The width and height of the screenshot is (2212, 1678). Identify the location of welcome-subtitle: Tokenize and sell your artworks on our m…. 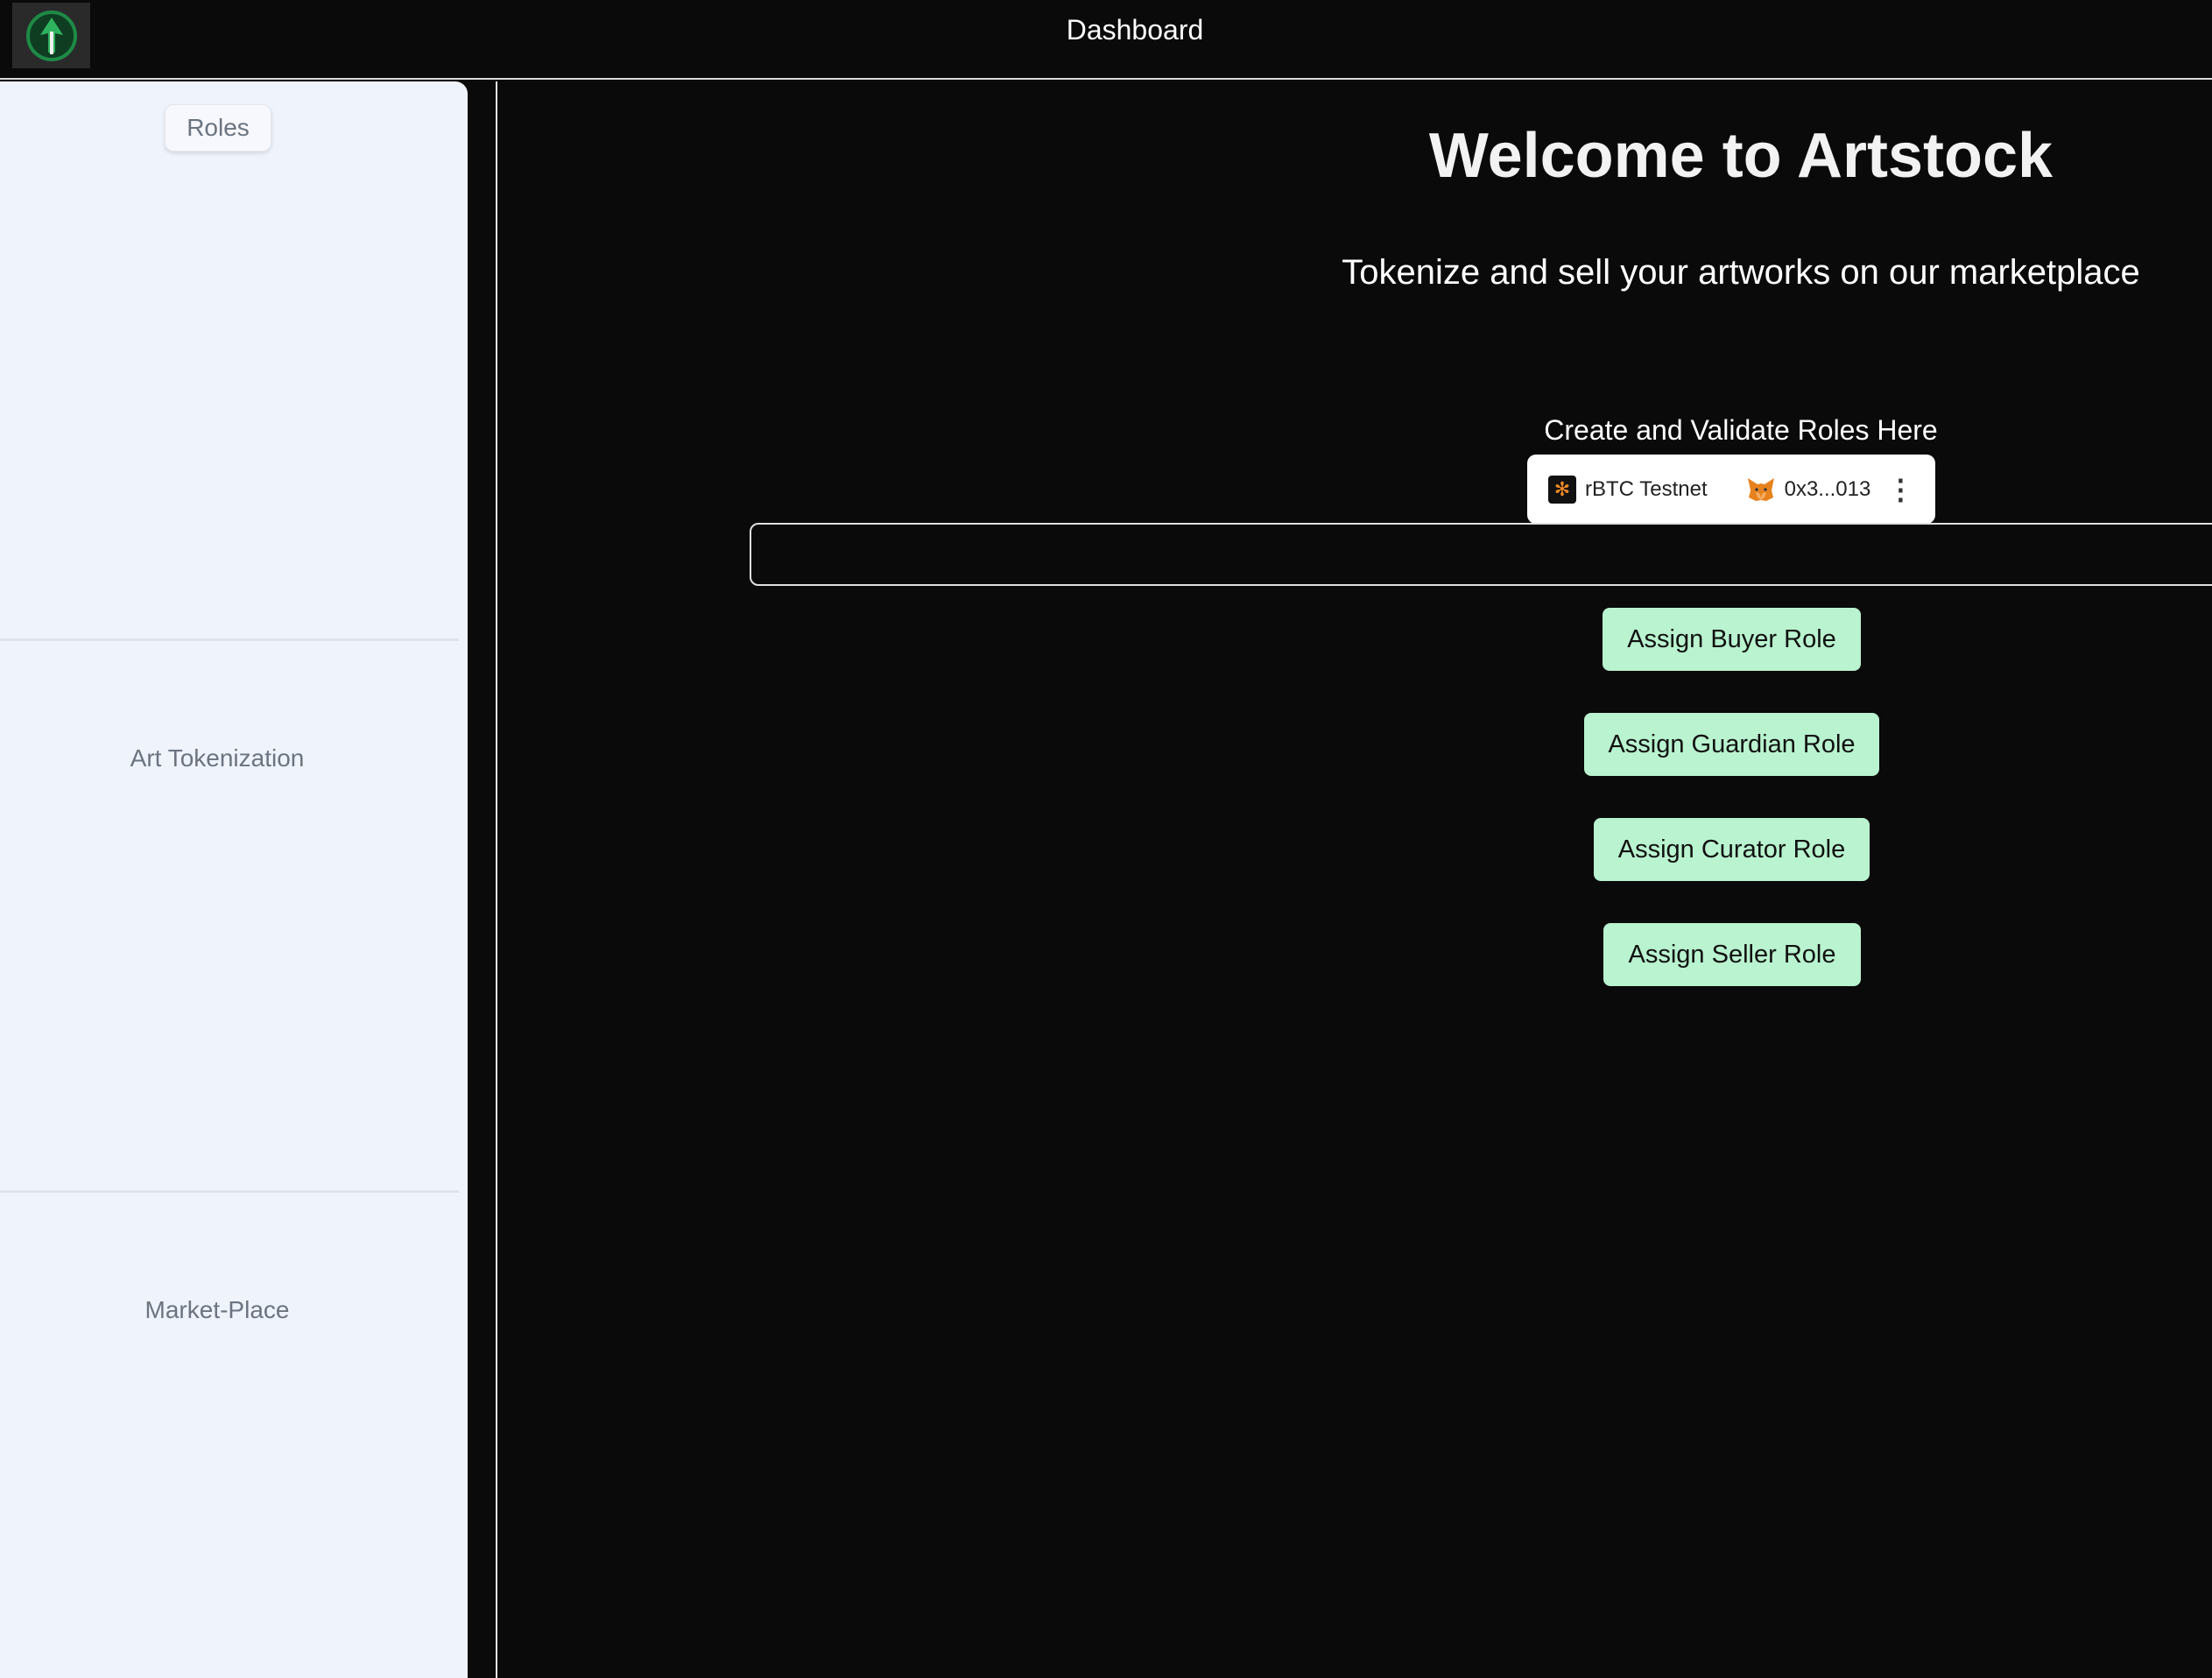
(1741, 272).